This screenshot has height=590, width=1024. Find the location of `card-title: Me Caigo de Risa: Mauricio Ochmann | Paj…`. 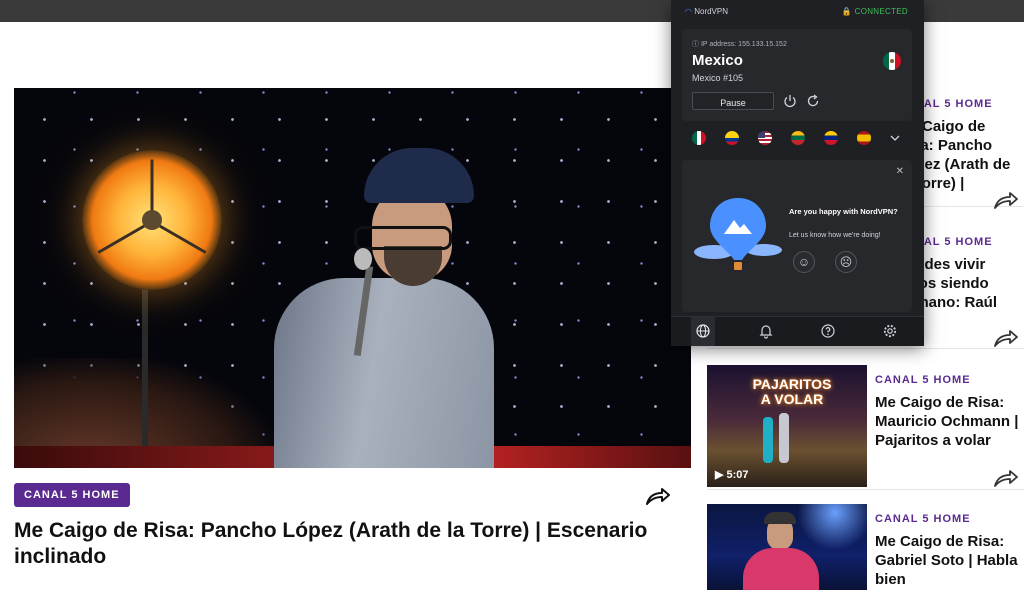

card-title: Me Caigo de Risa: Mauricio Ochmann | Paj… is located at coordinates (949, 421).